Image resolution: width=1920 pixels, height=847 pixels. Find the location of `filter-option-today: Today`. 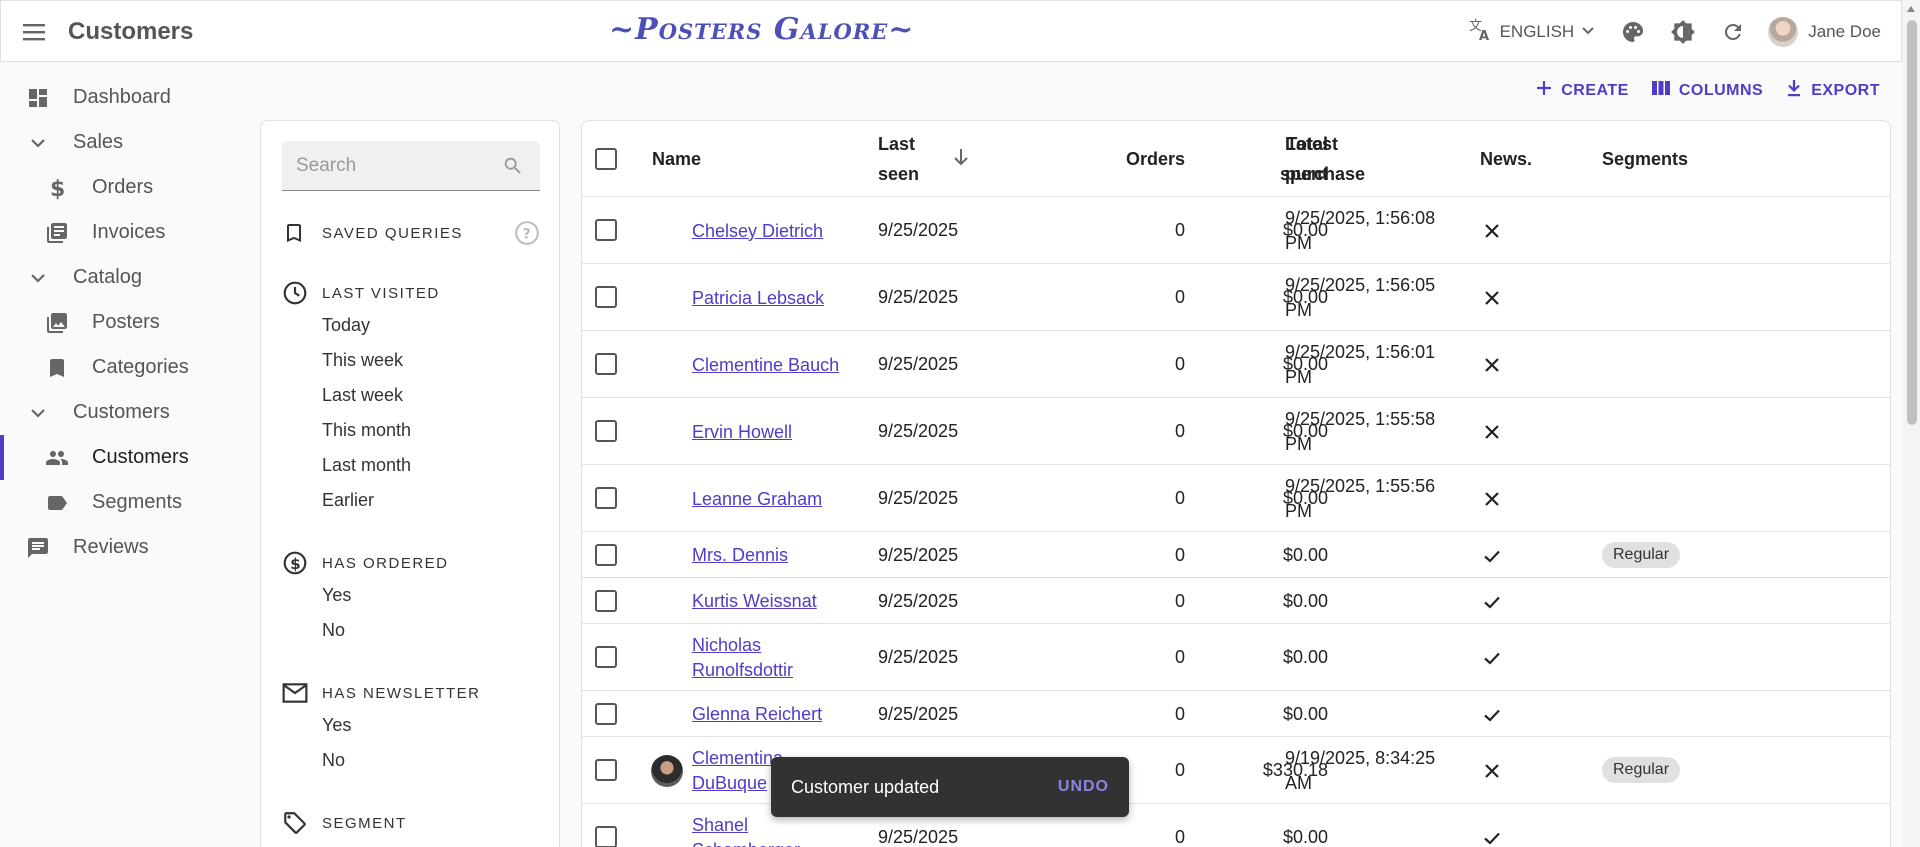

filter-option-today: Today is located at coordinates (411, 325).